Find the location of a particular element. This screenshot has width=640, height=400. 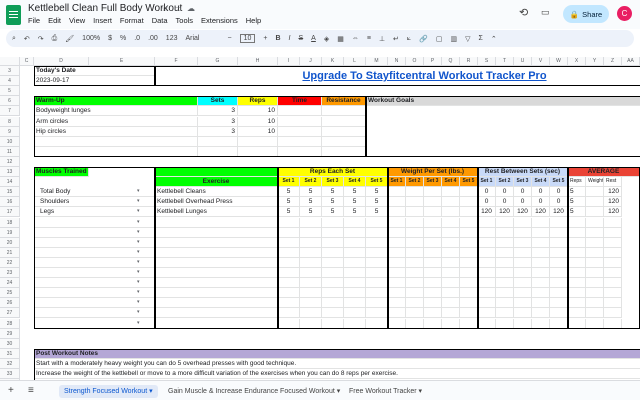

row-header: 20 is located at coordinates (10, 242).